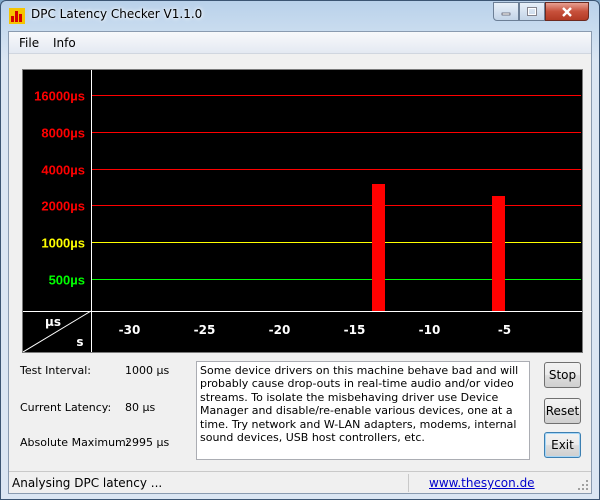  Describe the element at coordinates (55, 370) in the screenshot. I see `test-interval-label: Test Interval:` at that location.